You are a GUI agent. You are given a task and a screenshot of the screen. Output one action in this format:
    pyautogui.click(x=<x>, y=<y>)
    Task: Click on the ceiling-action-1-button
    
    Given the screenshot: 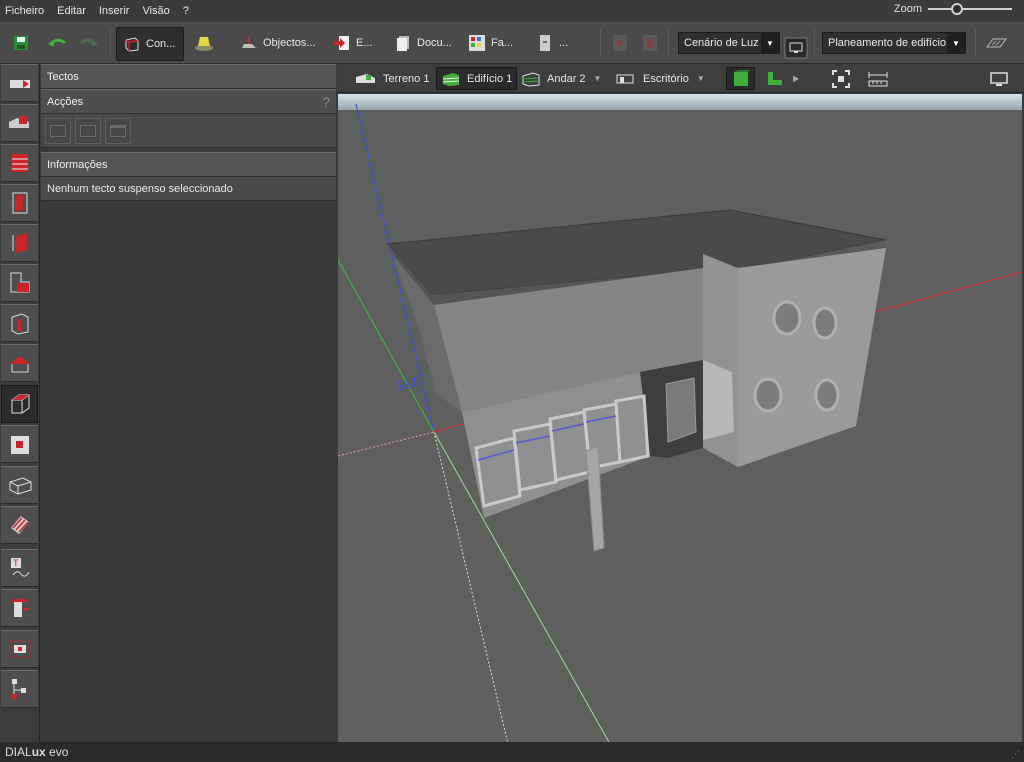 What is the action you would take?
    pyautogui.click(x=58, y=130)
    